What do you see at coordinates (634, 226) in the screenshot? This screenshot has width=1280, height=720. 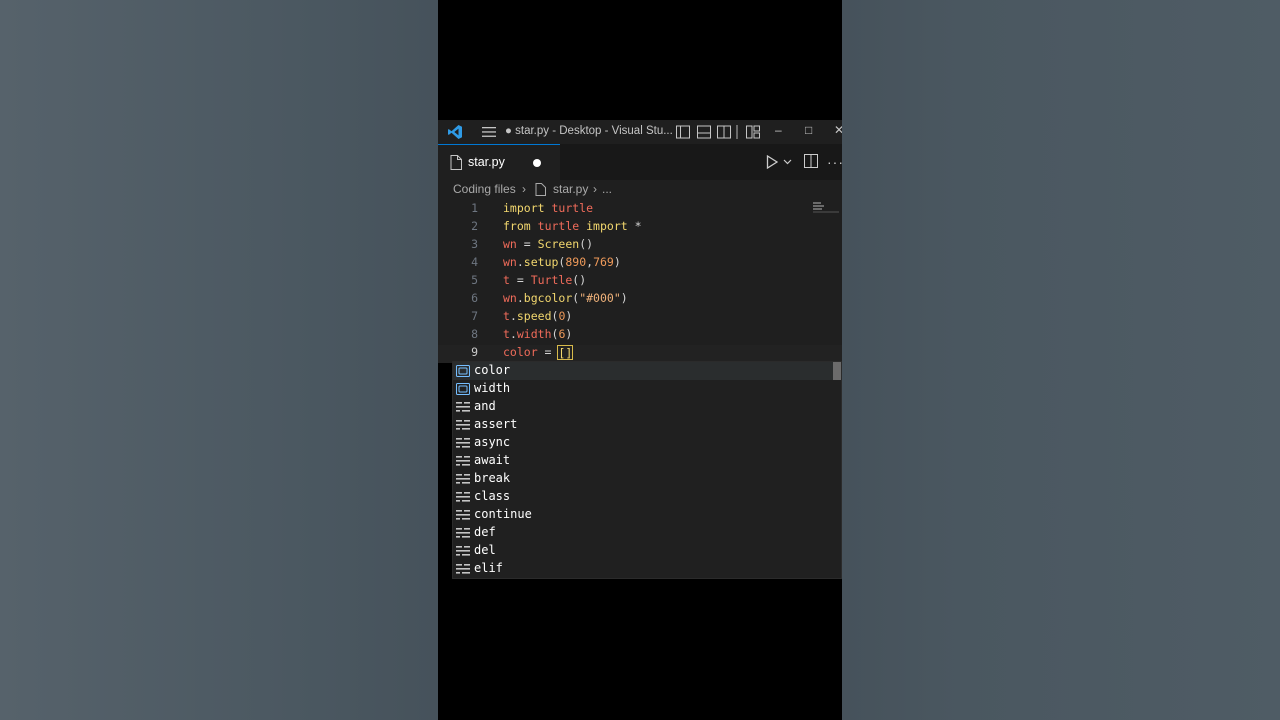 I see `code-token: *` at bounding box center [634, 226].